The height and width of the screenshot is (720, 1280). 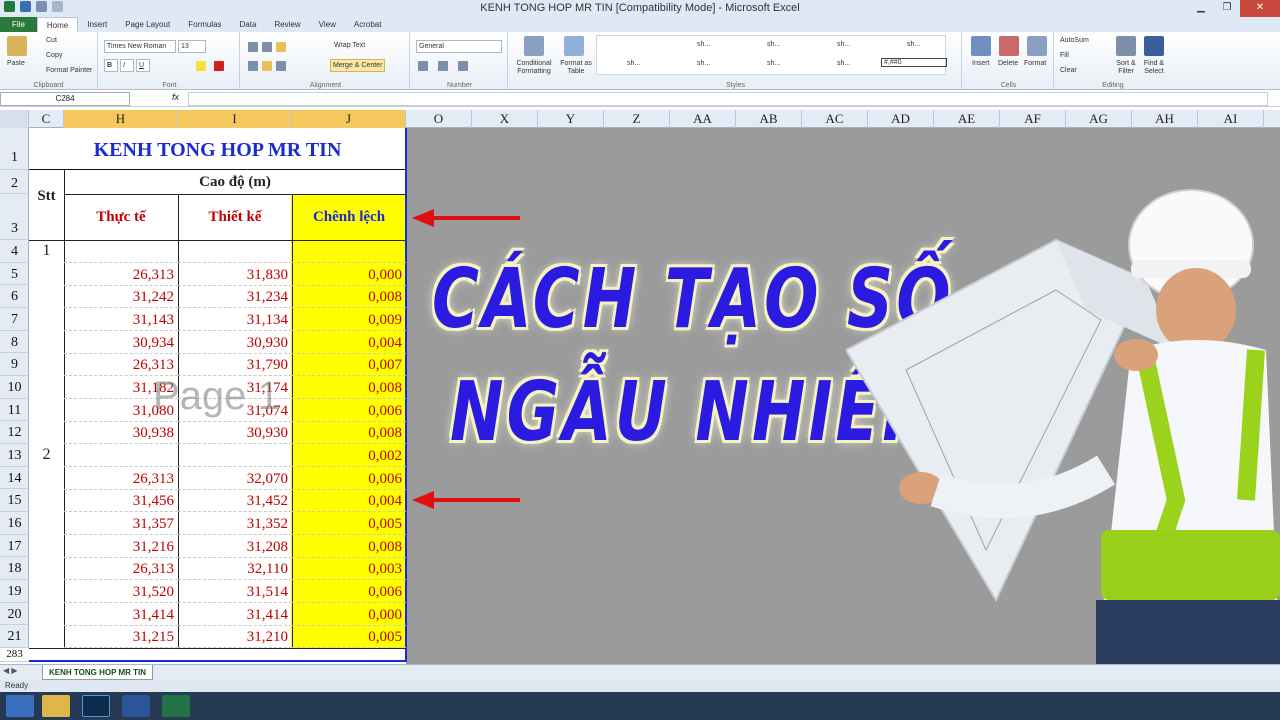 What do you see at coordinates (127, 65) in the screenshot?
I see `italic-button: I` at bounding box center [127, 65].